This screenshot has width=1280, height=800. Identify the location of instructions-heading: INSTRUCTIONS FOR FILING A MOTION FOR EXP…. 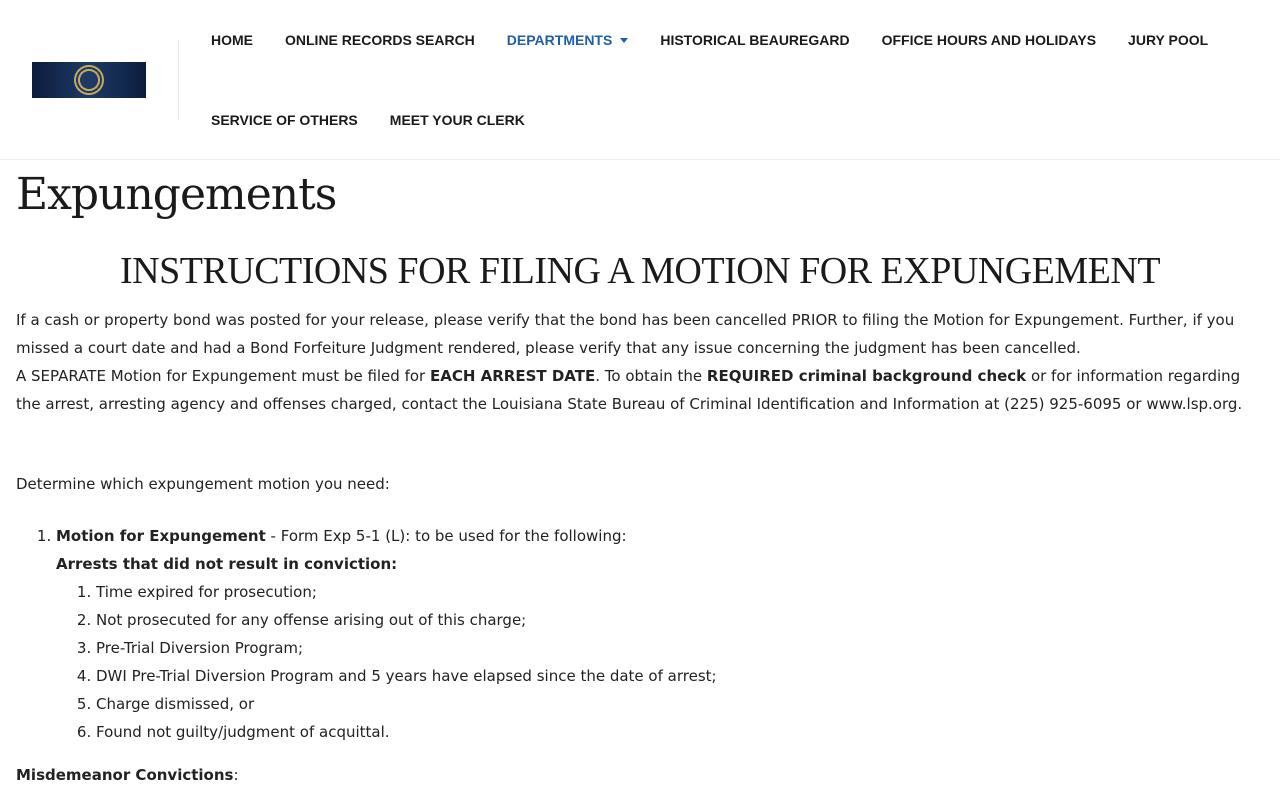
(640, 271).